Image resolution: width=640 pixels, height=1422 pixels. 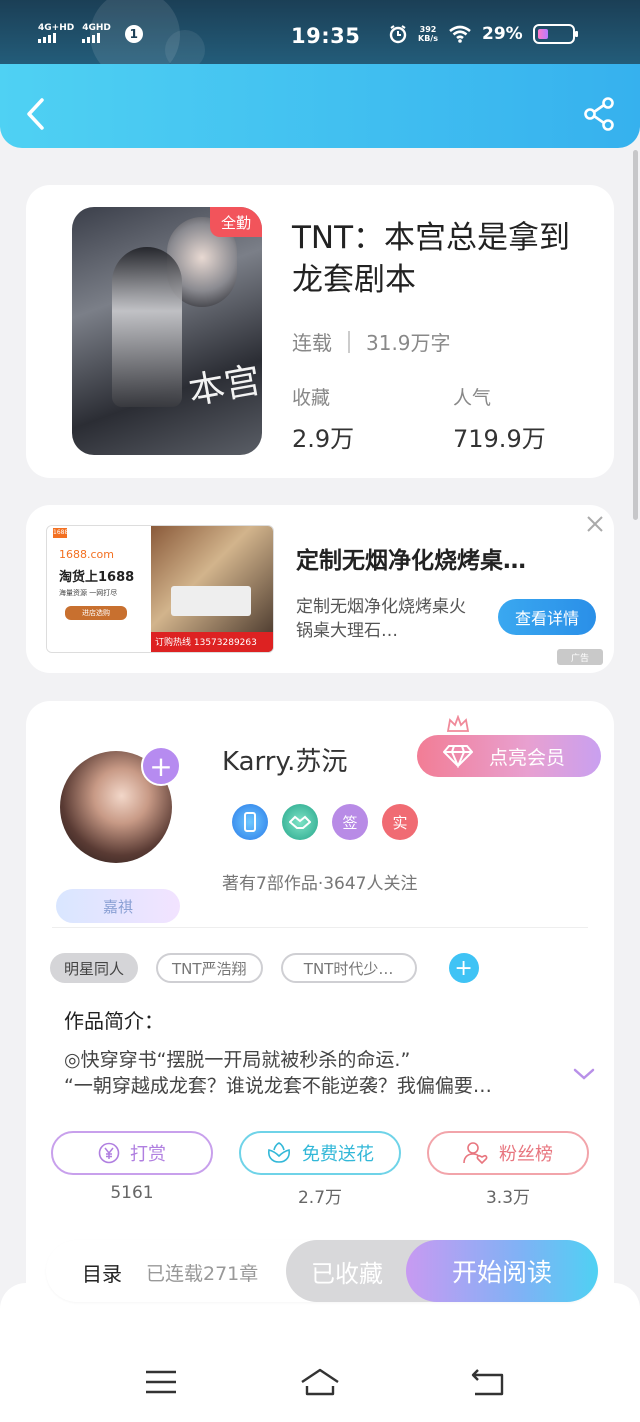 What do you see at coordinates (147, 327) in the screenshot?
I see `cover-figure` at bounding box center [147, 327].